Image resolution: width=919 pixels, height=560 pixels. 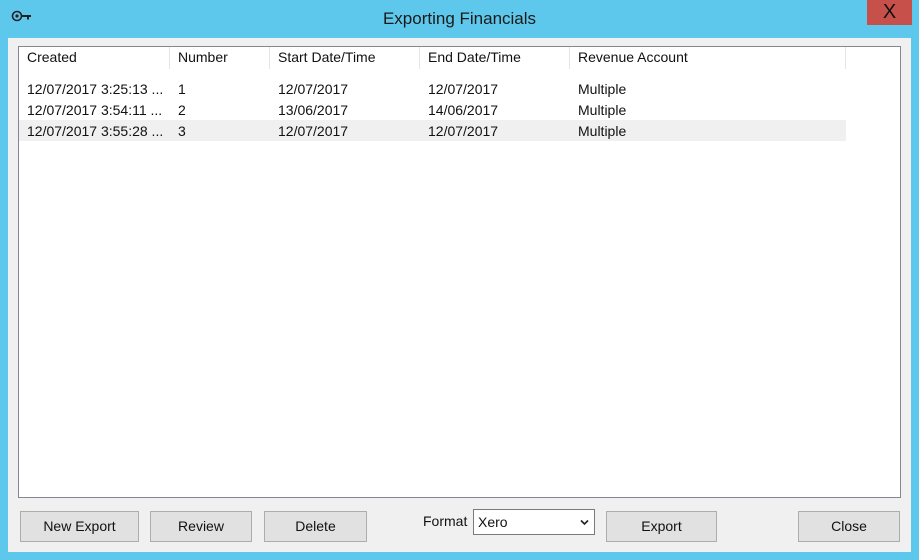 What do you see at coordinates (849, 526) in the screenshot?
I see `close-button: Close` at bounding box center [849, 526].